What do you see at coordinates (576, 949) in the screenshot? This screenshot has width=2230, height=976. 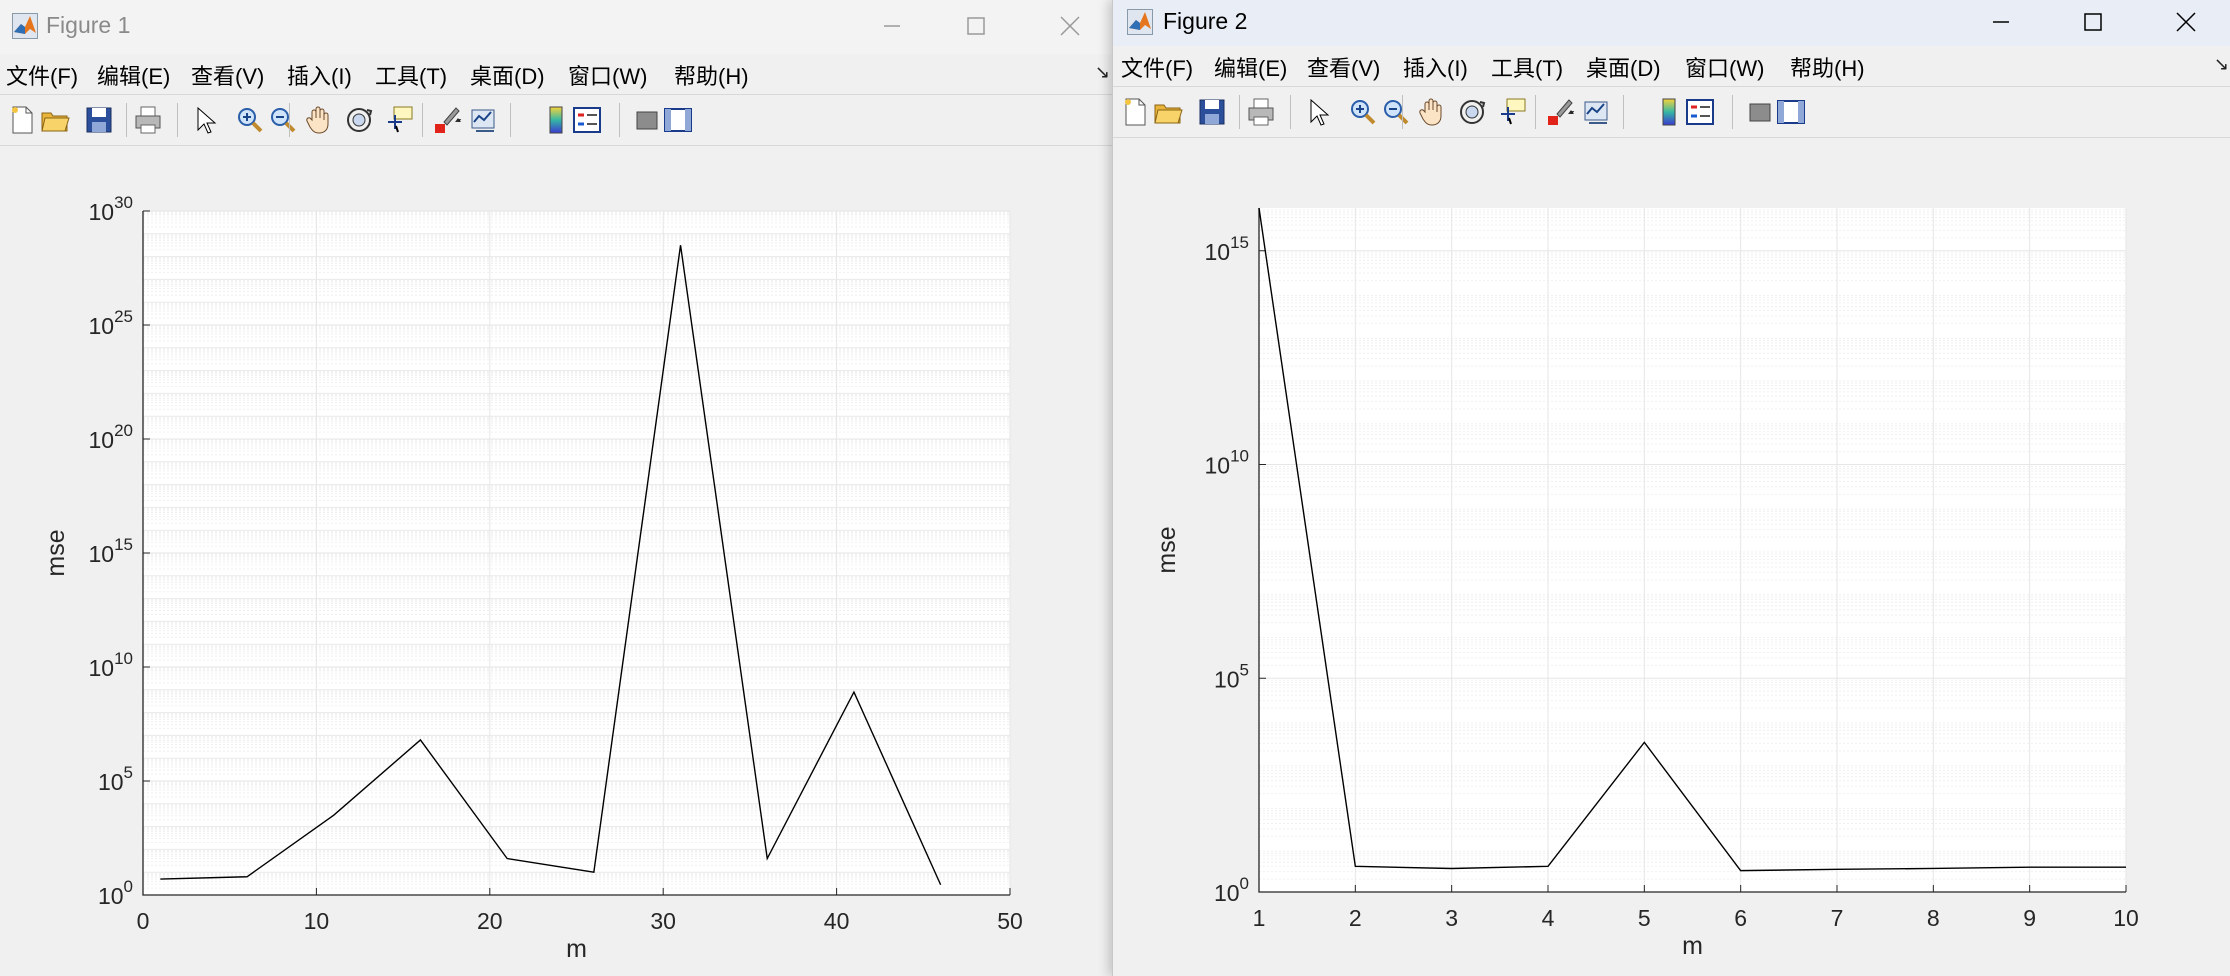 I see `x-axis-label: m` at bounding box center [576, 949].